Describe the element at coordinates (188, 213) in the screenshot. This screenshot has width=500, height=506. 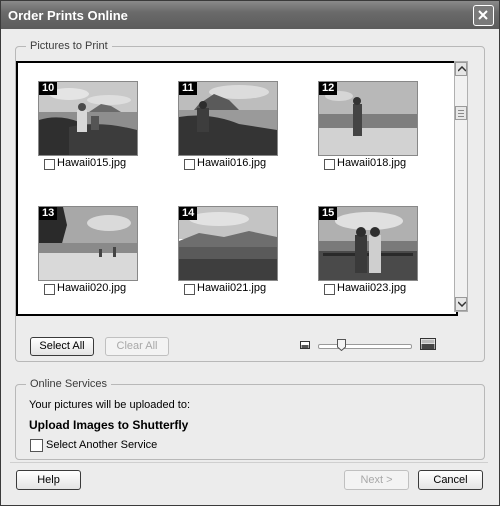
I see `photo-number: 14` at that location.